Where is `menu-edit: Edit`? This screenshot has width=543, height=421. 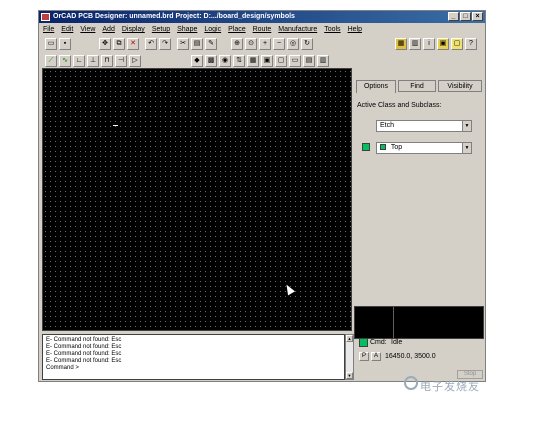 menu-edit: Edit is located at coordinates (67, 29).